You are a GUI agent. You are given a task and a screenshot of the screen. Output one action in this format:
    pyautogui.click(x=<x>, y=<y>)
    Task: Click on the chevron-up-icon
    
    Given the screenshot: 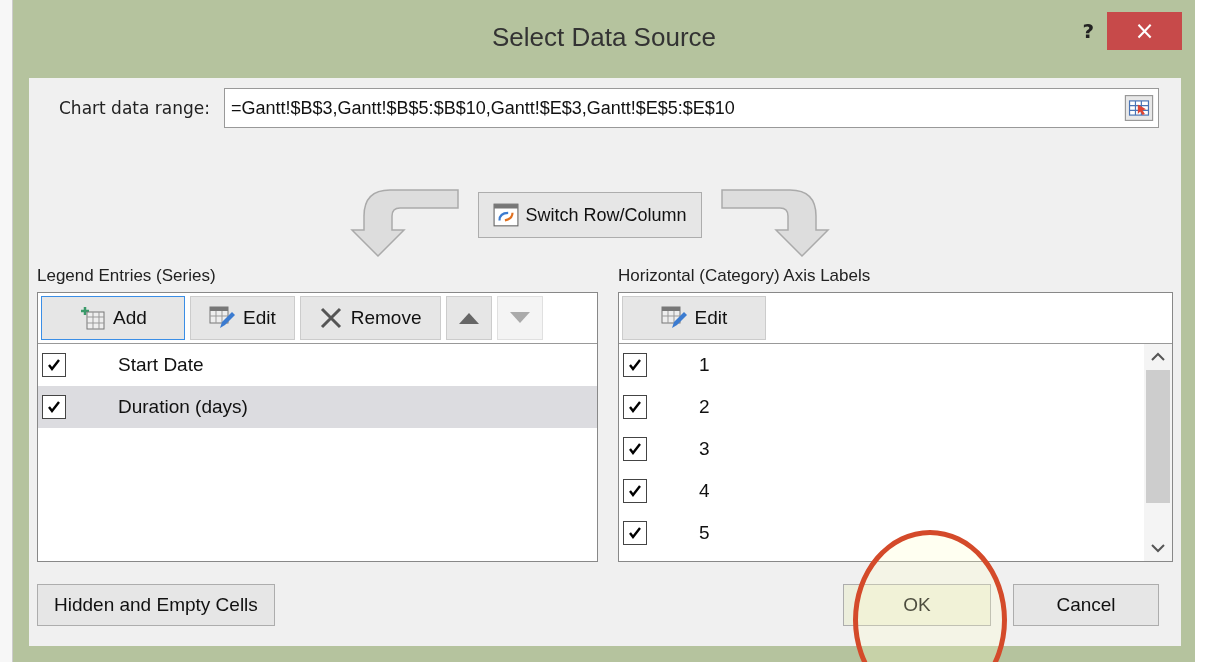 What is the action you would take?
    pyautogui.click(x=1158, y=357)
    